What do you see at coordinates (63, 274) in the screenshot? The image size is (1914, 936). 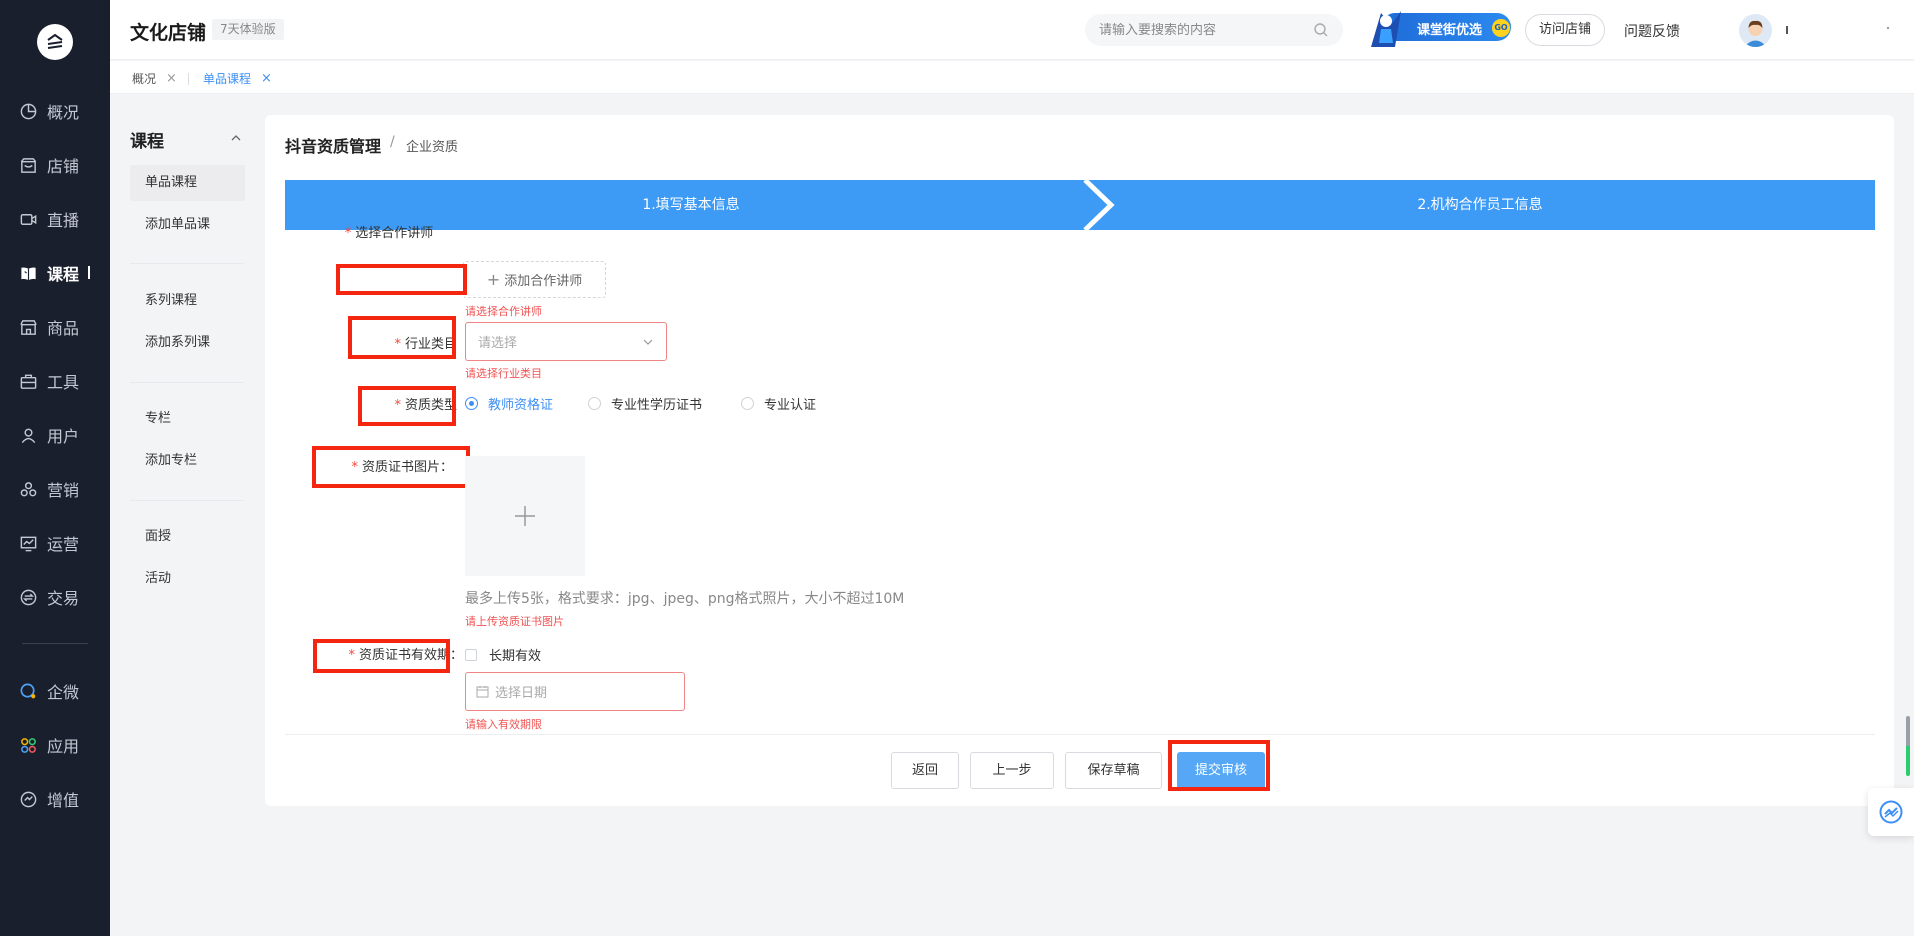 I see `nav-label: 课程` at bounding box center [63, 274].